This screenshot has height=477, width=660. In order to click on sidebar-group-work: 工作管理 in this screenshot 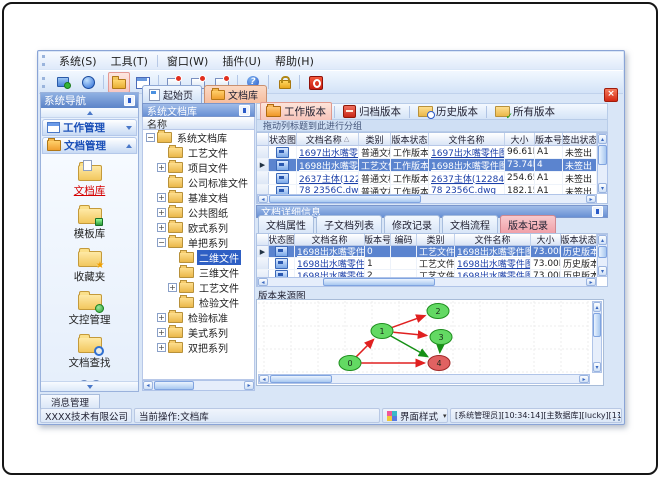, I will do `click(89, 127)`.